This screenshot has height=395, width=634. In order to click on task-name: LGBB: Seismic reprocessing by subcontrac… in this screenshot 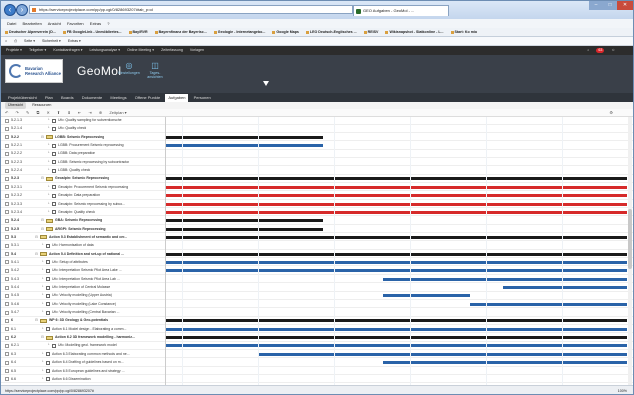, I will do `click(93, 162)`.